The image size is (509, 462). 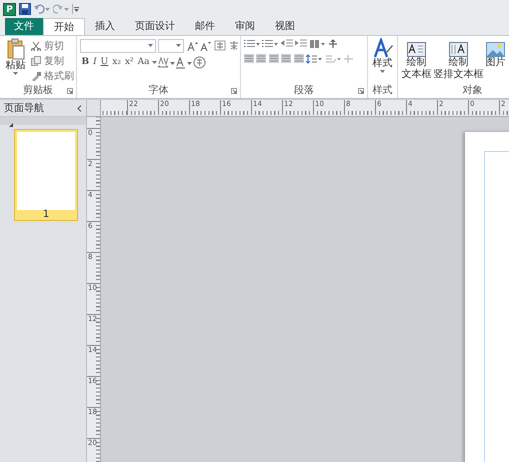 I want to click on text-direction-icon, so click(x=333, y=43).